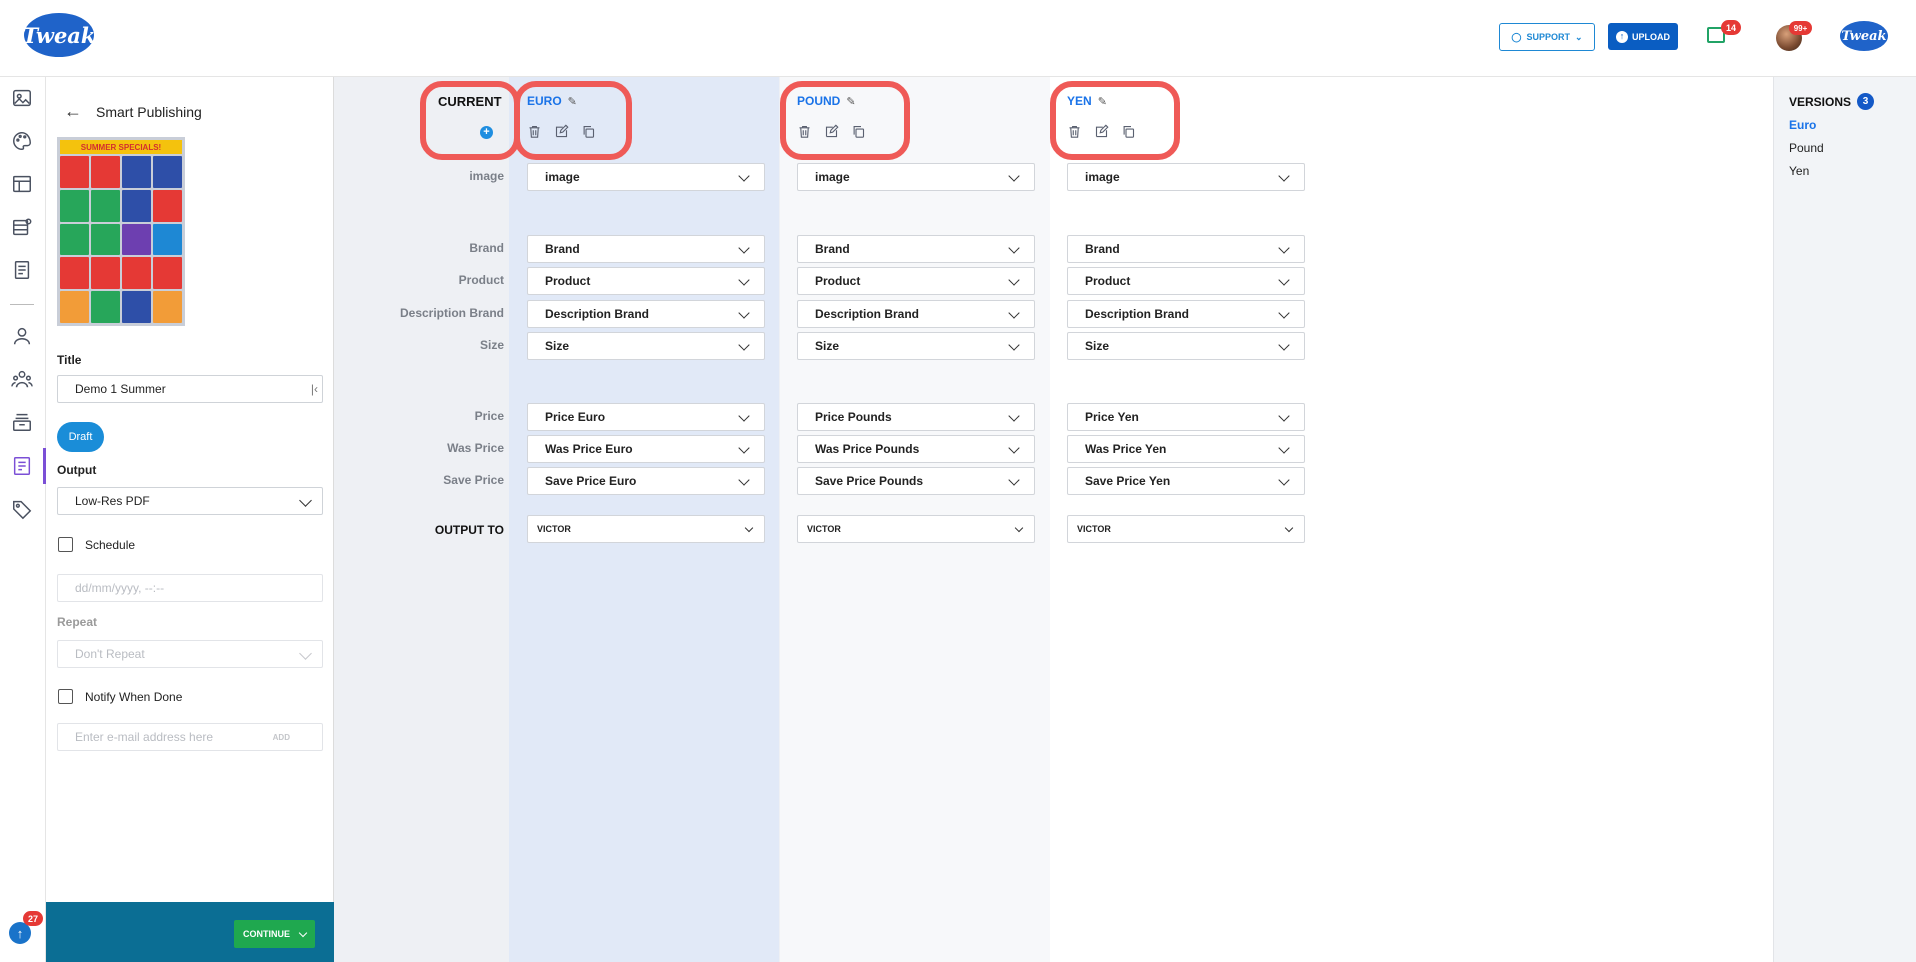 This screenshot has width=1916, height=962. Describe the element at coordinates (646, 346) in the screenshot. I see `euro-size-select: Size` at that location.